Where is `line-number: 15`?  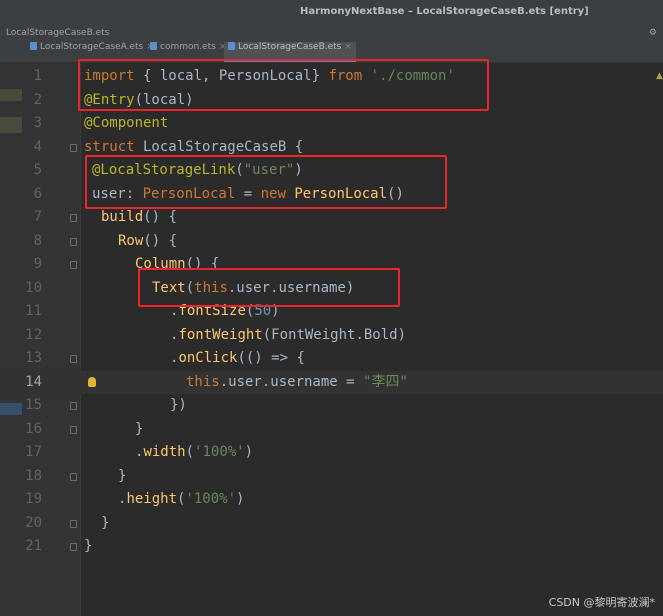 line-number: 15 is located at coordinates (33, 405).